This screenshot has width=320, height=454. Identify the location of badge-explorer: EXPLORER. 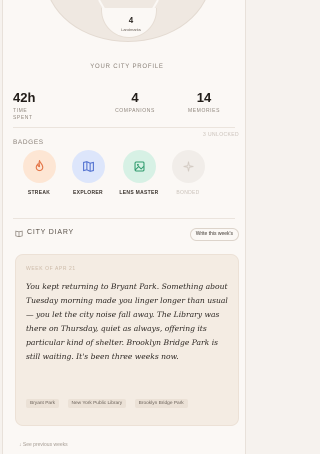
(88, 173).